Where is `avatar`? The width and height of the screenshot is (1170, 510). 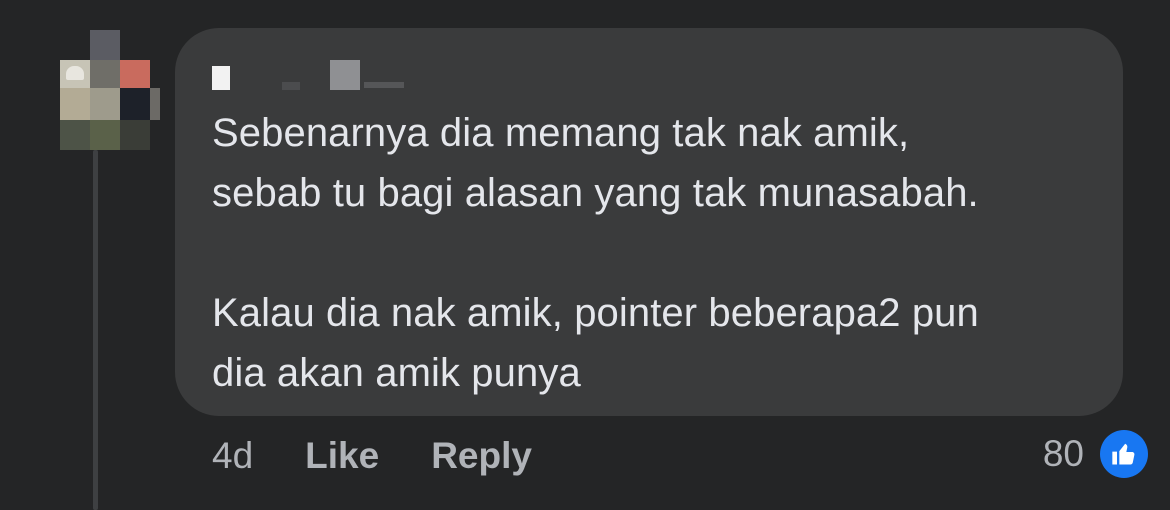 avatar is located at coordinates (110, 91).